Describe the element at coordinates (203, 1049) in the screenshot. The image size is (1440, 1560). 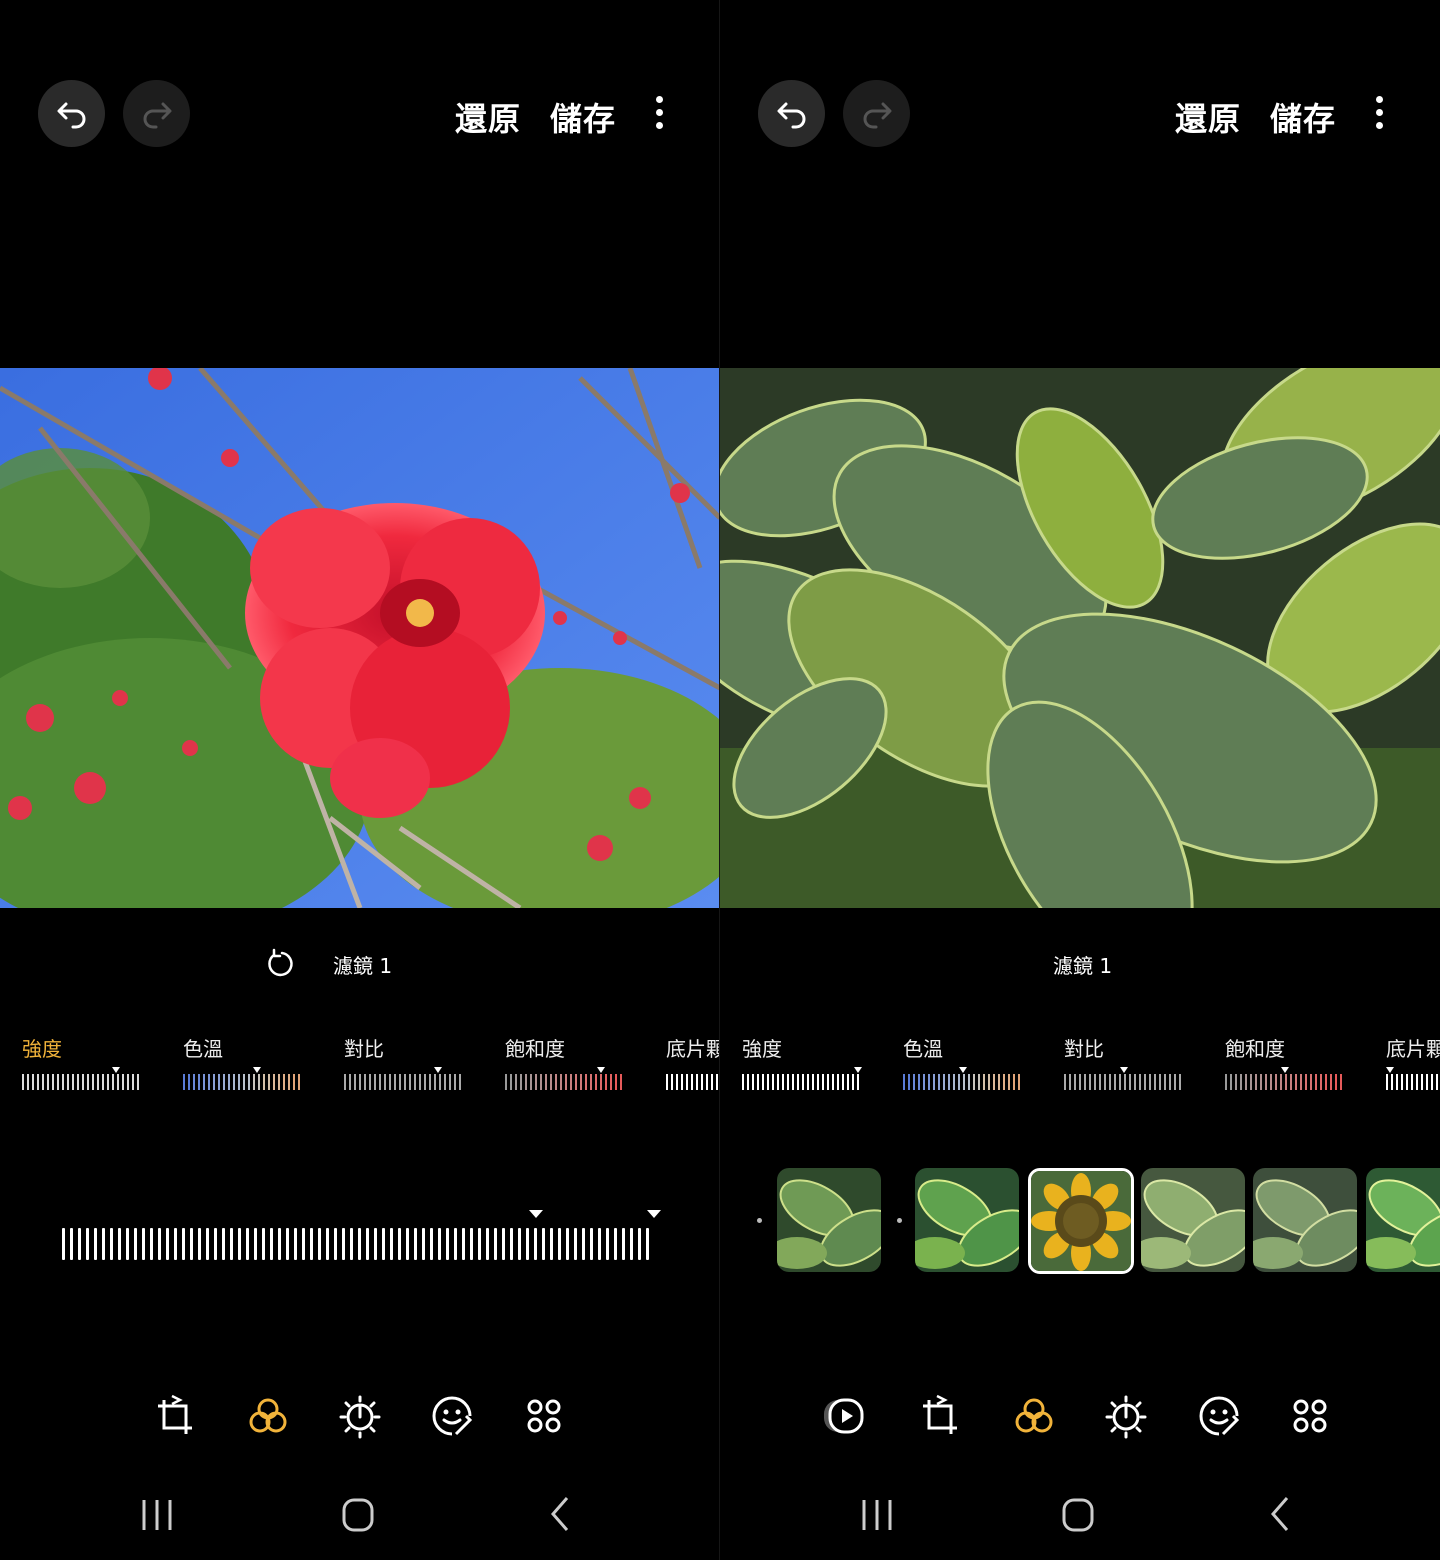
I see `adjust-label: 色溫` at that location.